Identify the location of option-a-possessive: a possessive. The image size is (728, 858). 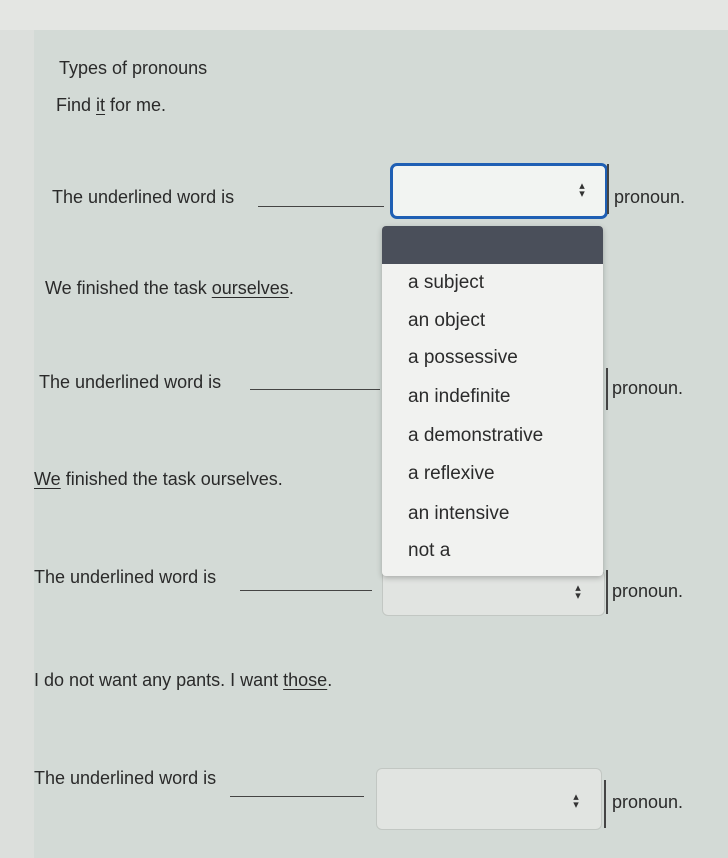
(463, 358).